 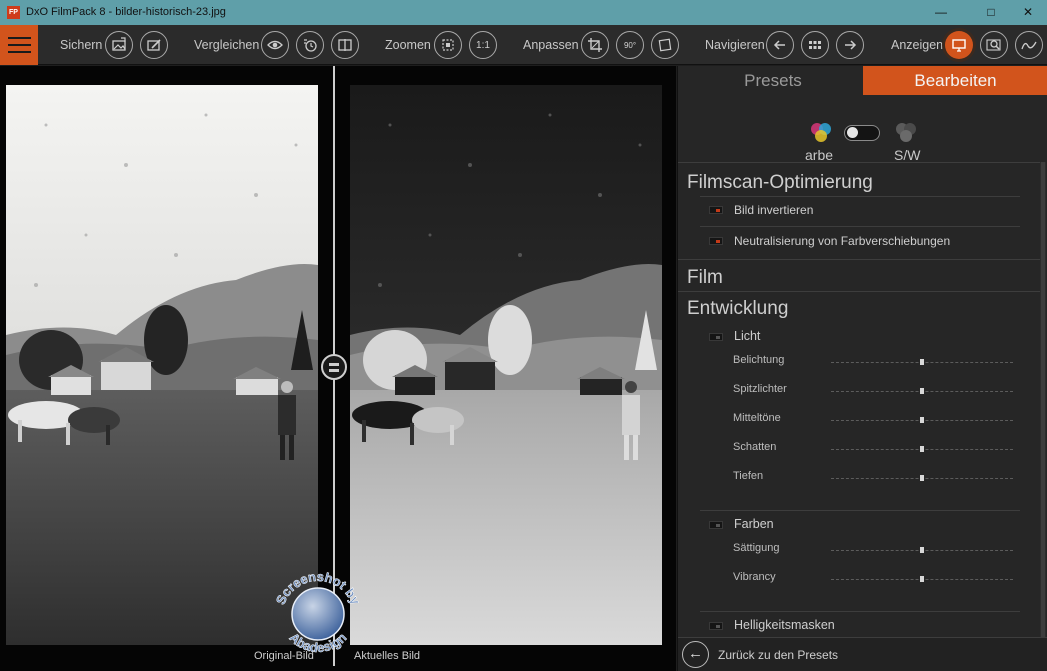 I want to click on arrow-left-icon: ←, so click(x=695, y=654).